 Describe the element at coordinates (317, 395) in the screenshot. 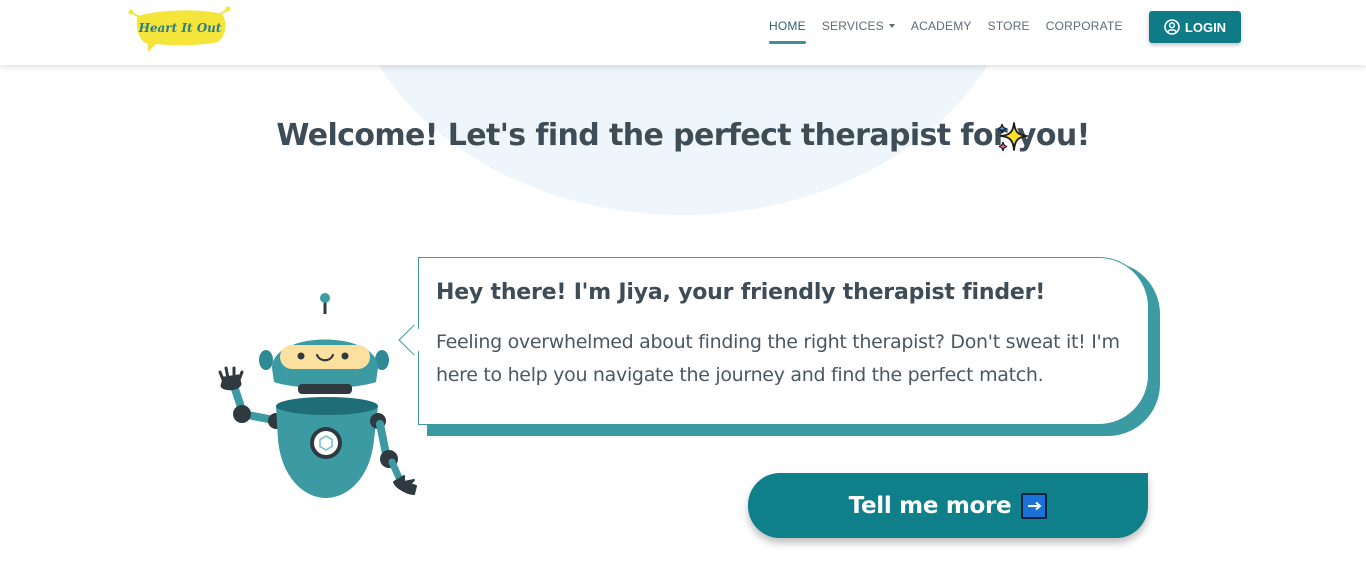

I see `robot-mascot-icon` at that location.